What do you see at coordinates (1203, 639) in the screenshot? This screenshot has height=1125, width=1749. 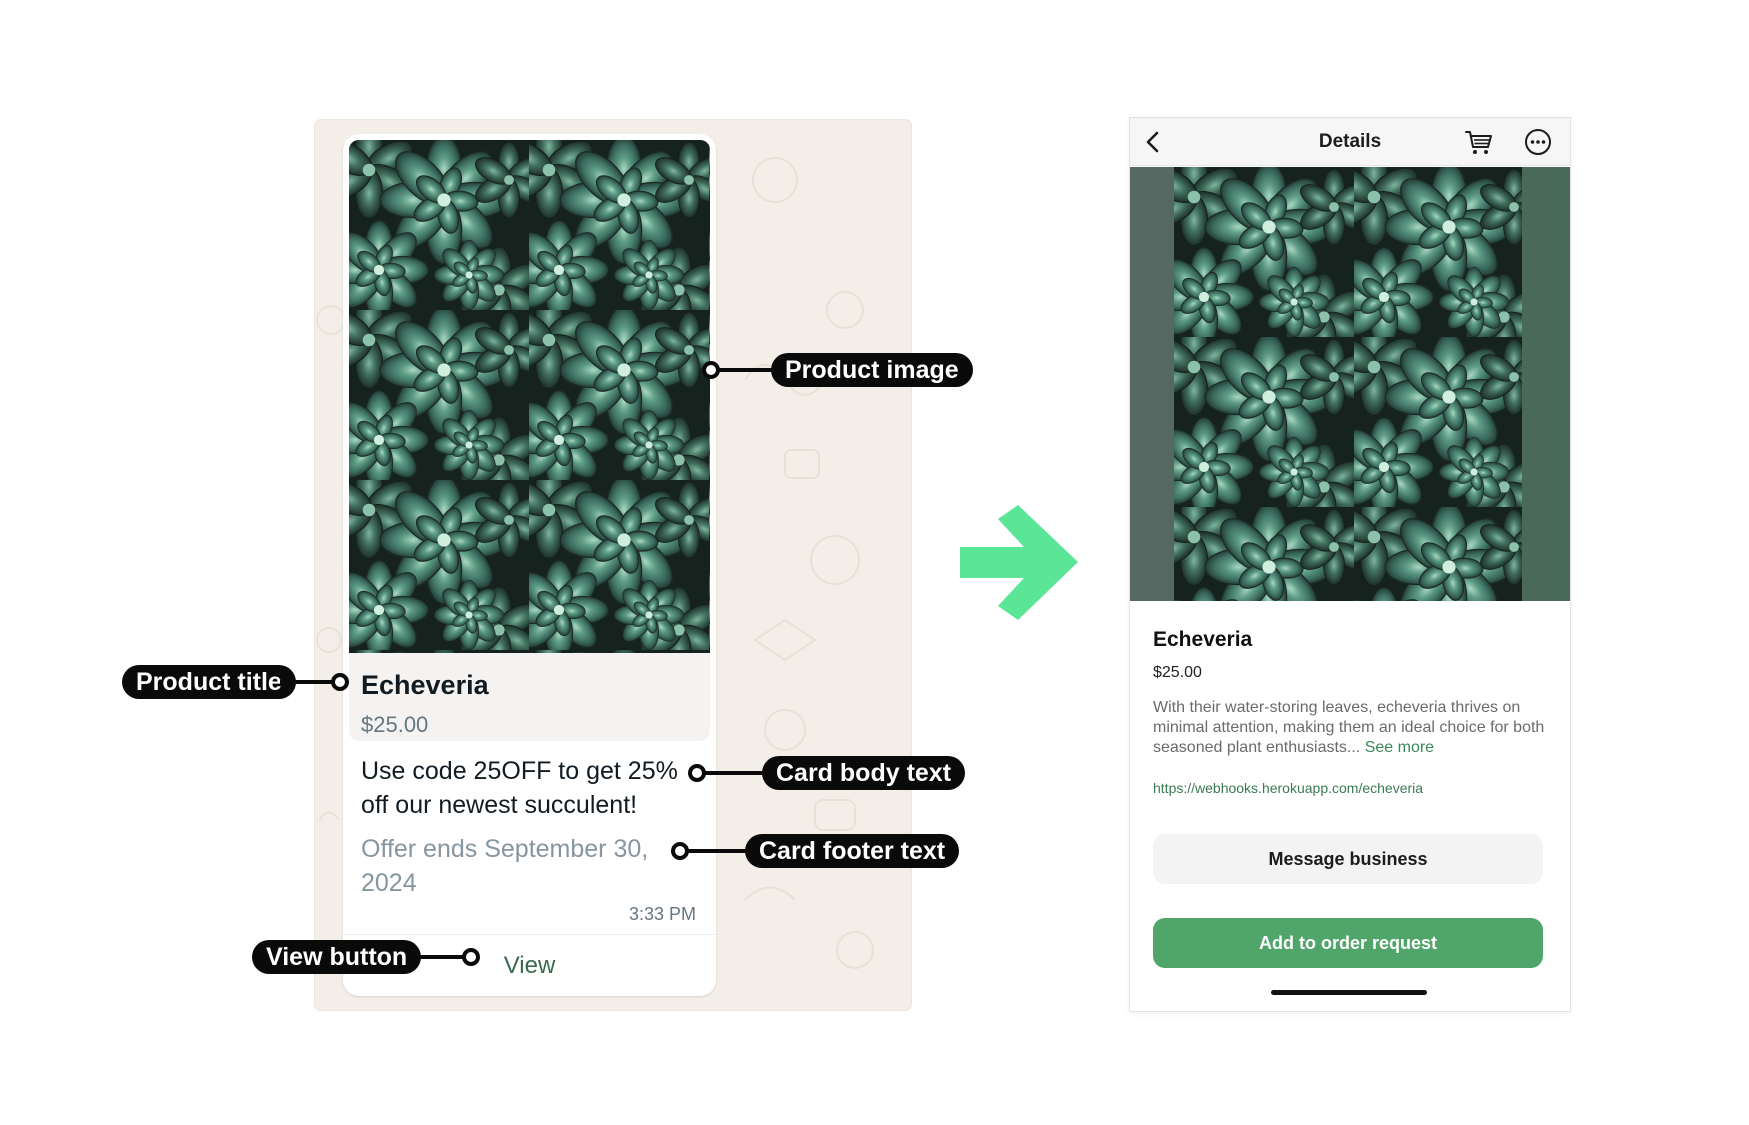 I see `details-product-title: Echeveria` at bounding box center [1203, 639].